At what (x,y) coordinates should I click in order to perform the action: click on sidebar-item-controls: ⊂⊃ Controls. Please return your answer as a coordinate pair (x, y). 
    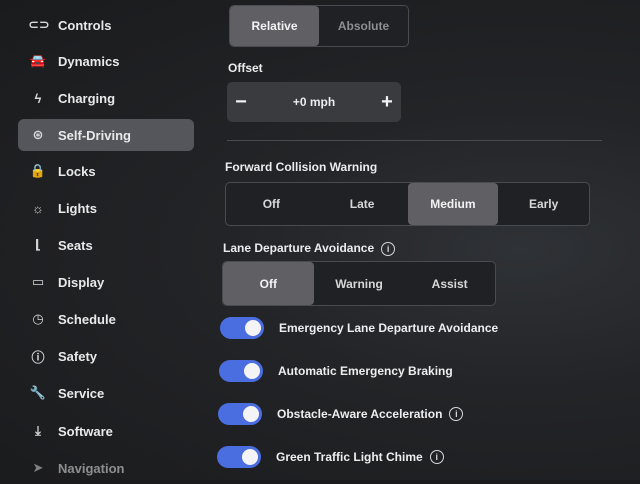
    Looking at the image, I should click on (106, 25).